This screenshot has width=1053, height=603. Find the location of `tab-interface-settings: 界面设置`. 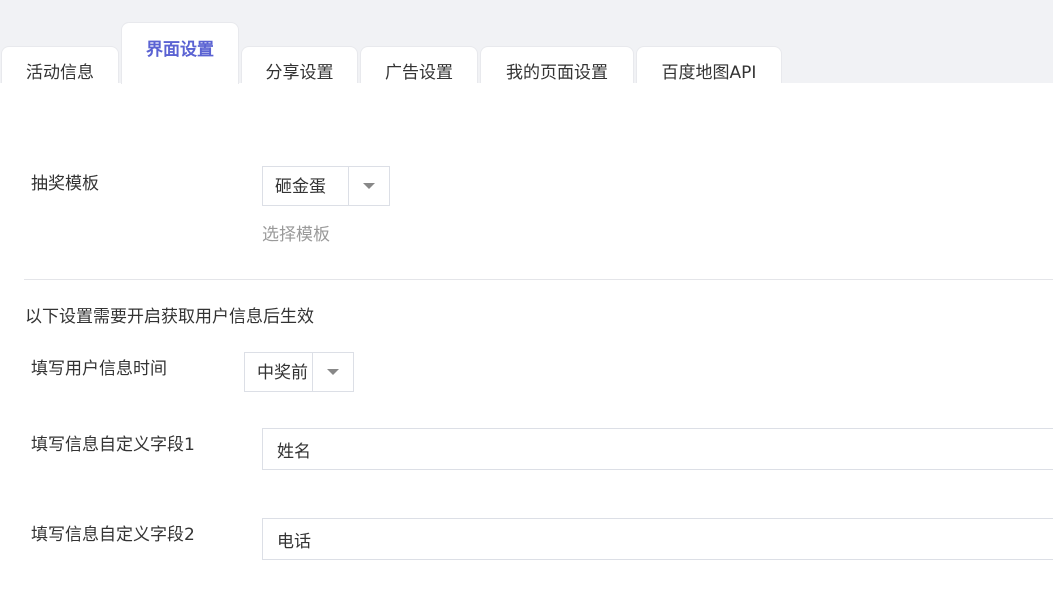

tab-interface-settings: 界面设置 is located at coordinates (180, 53).